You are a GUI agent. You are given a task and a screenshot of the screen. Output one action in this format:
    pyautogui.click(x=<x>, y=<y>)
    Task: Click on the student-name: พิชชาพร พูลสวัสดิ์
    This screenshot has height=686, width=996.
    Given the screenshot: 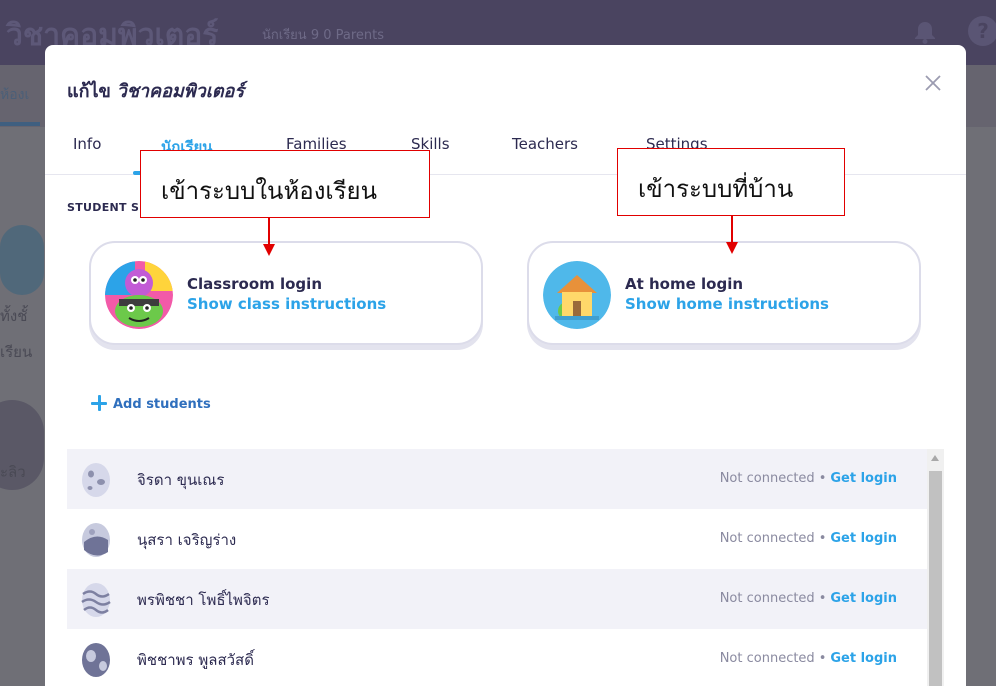 What is the action you would take?
    pyautogui.click(x=195, y=660)
    